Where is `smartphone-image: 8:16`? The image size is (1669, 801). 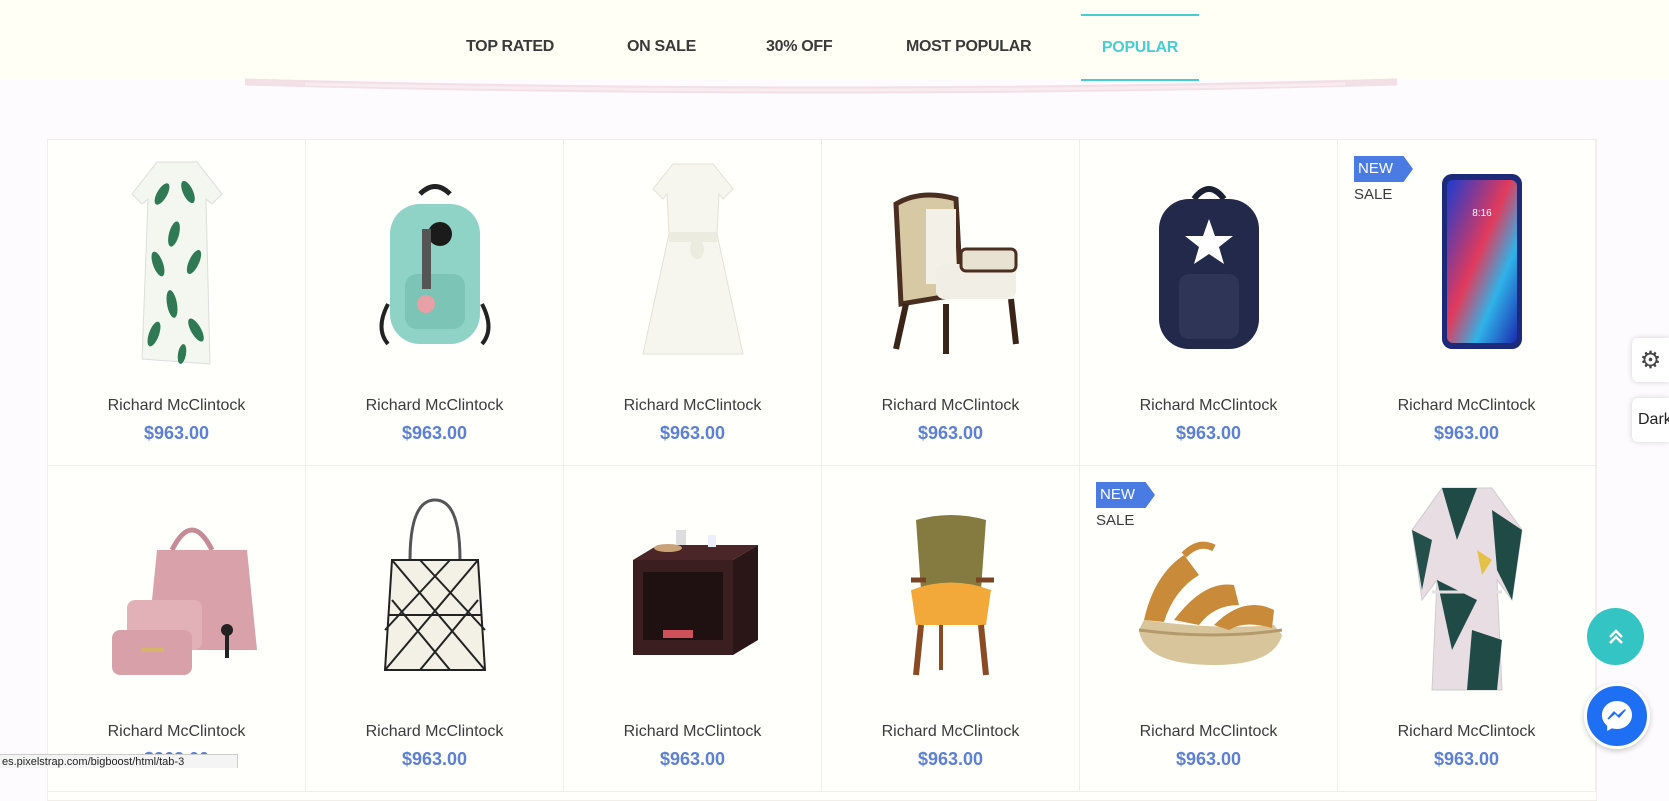
smartphone-image: 8:16 is located at coordinates (1481, 261).